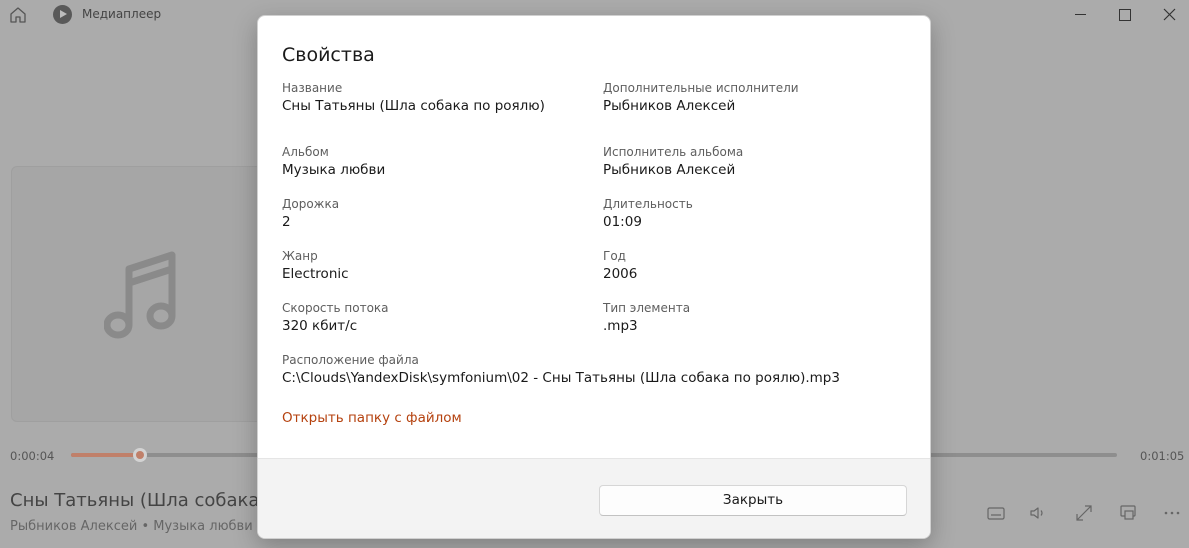 Image resolution: width=1189 pixels, height=548 pixels. I want to click on prop-label: Год, so click(614, 256).